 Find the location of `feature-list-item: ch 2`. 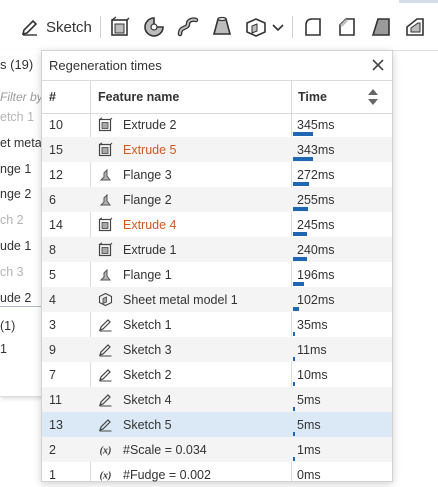

feature-list-item: ch 2 is located at coordinates (12, 220).